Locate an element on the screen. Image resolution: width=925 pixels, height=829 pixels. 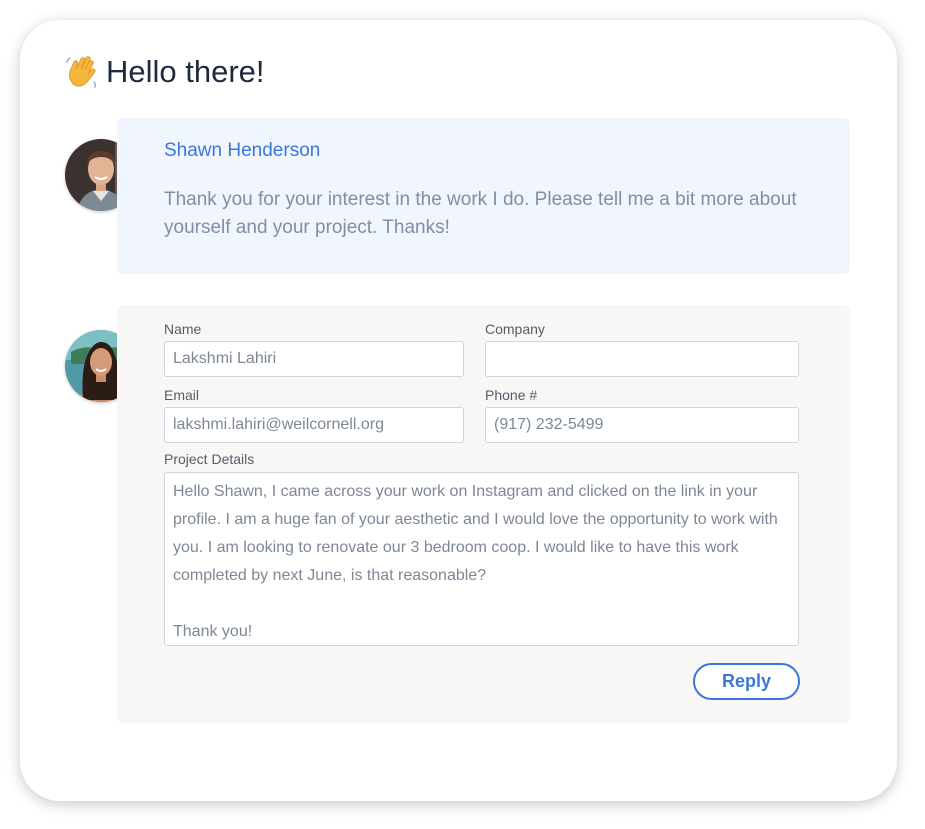
project-details-label: Project Details is located at coordinates (209, 459).